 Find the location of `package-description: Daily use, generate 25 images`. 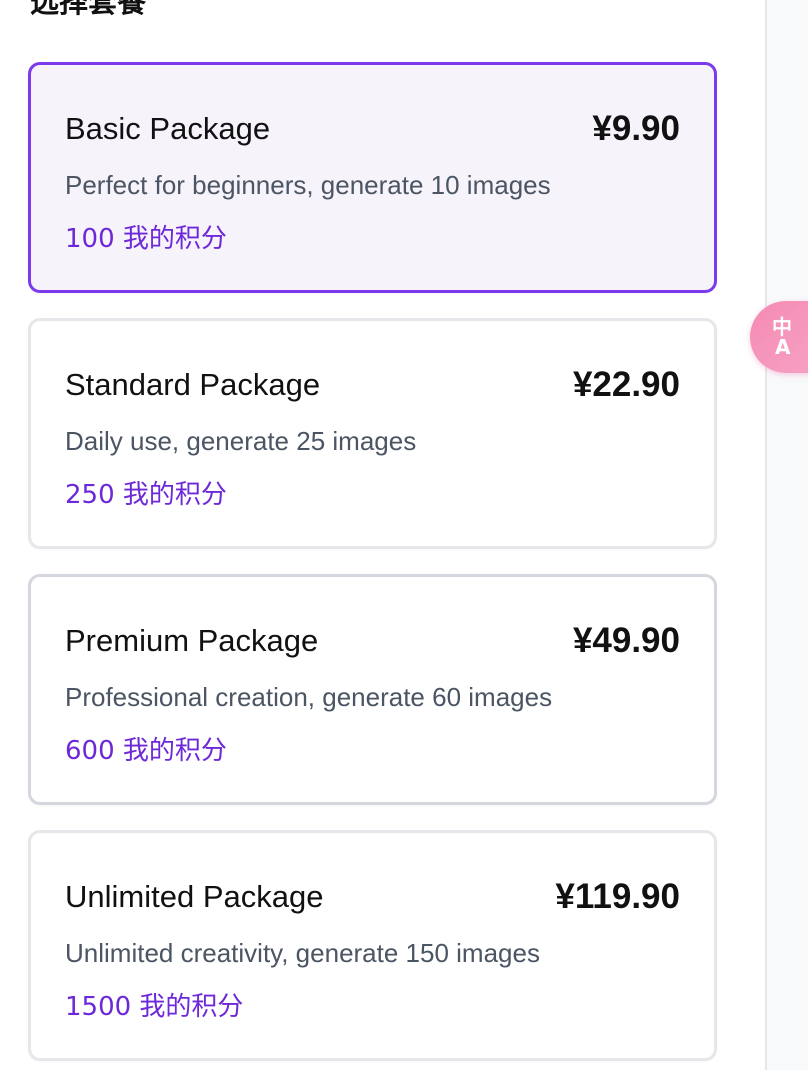

package-description: Daily use, generate 25 images is located at coordinates (241, 441).